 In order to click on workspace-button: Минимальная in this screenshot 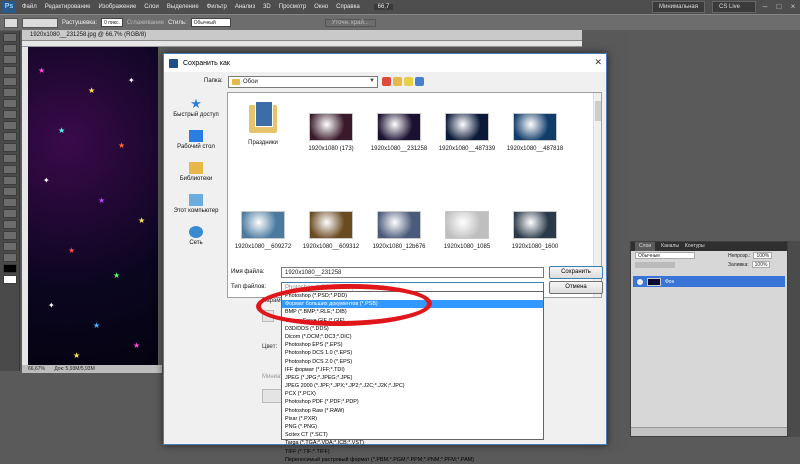, I will do `click(679, 7)`.